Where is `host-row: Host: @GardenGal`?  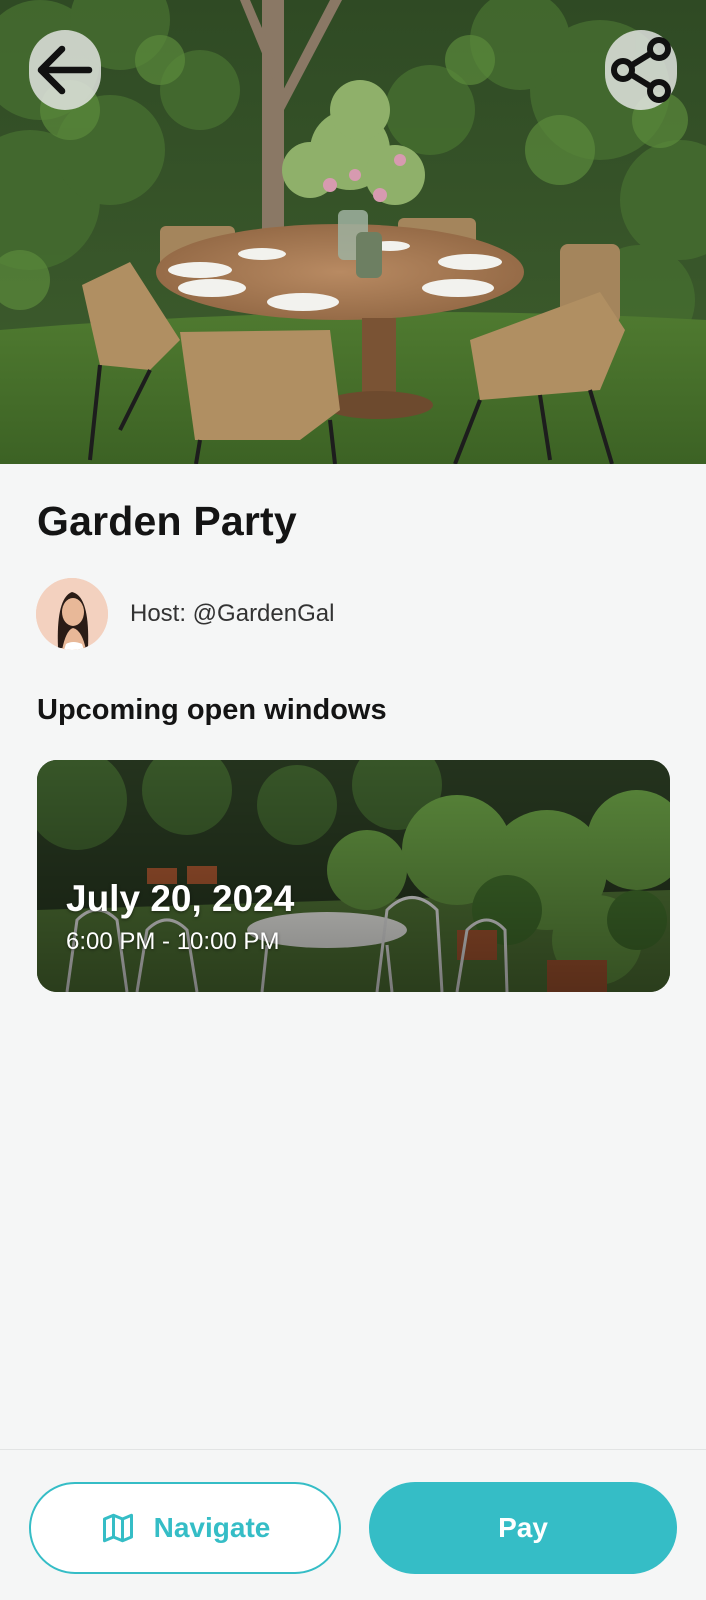 host-row: Host: @GardenGal is located at coordinates (185, 614).